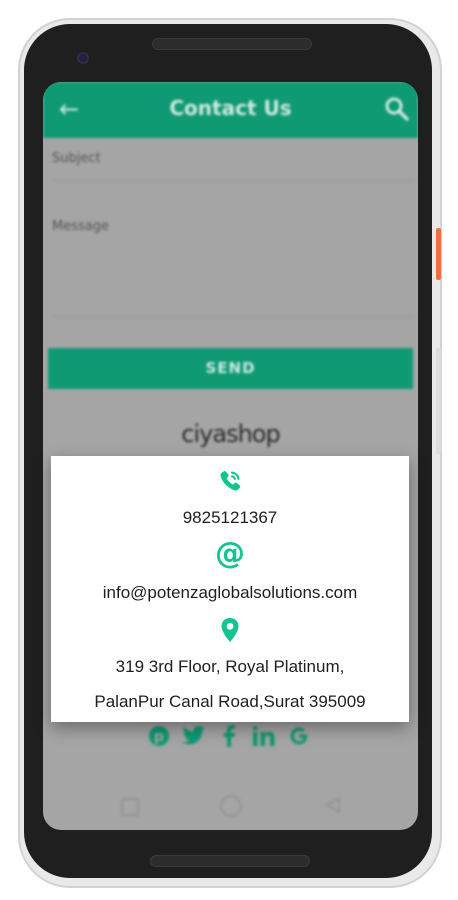 This screenshot has width=458, height=900. Describe the element at coordinates (397, 109) in the screenshot. I see `search-icon` at that location.